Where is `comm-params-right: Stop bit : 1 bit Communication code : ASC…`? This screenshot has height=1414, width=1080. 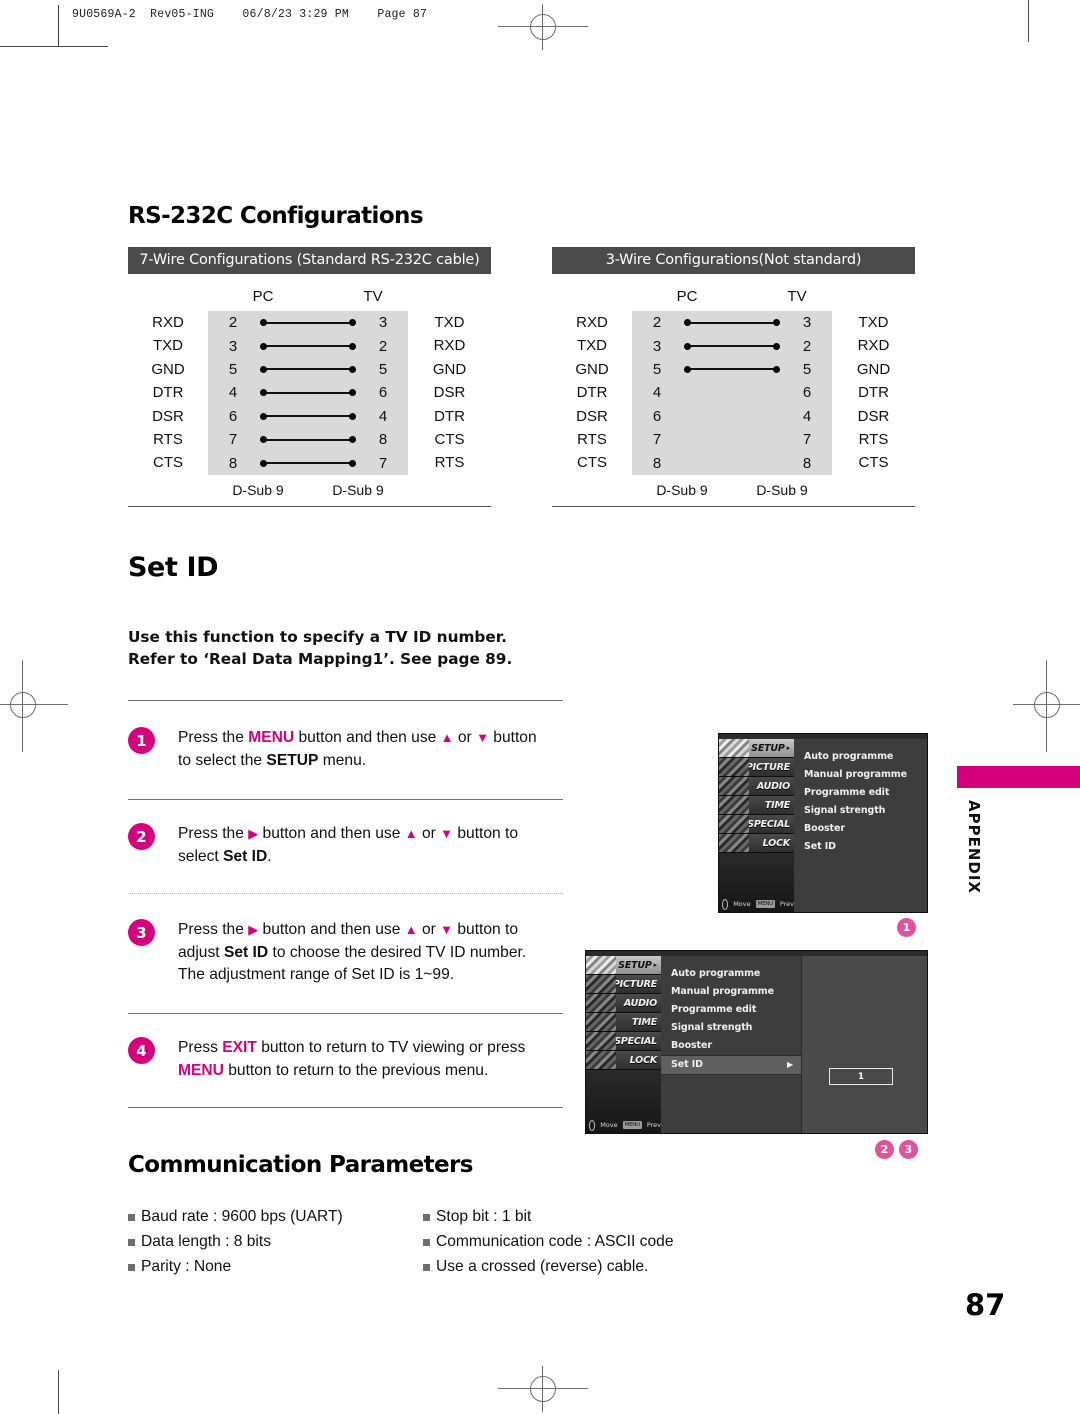
comm-params-right: Stop bit : 1 bit Communication code : ASC… is located at coordinates (548, 1241).